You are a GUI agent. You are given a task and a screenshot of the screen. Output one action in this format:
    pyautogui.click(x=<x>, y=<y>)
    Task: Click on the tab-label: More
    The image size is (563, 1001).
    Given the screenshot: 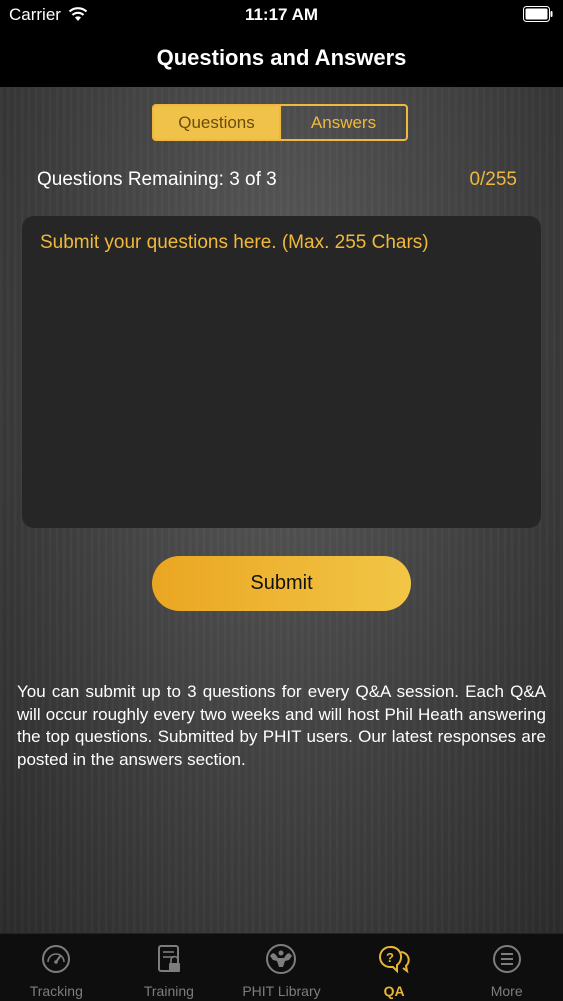 What is the action you would take?
    pyautogui.click(x=506, y=991)
    